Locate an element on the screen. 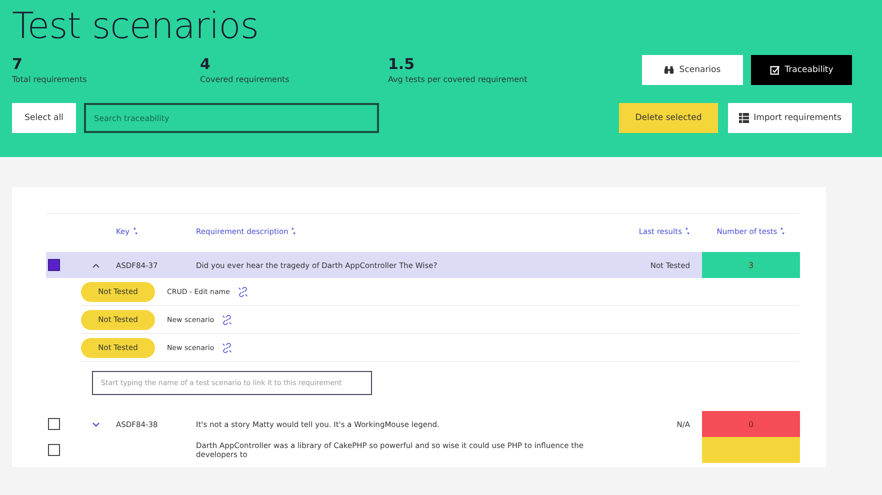 Image resolution: width=882 pixels, height=495 pixels. test-count-cell: 3 is located at coordinates (751, 265).